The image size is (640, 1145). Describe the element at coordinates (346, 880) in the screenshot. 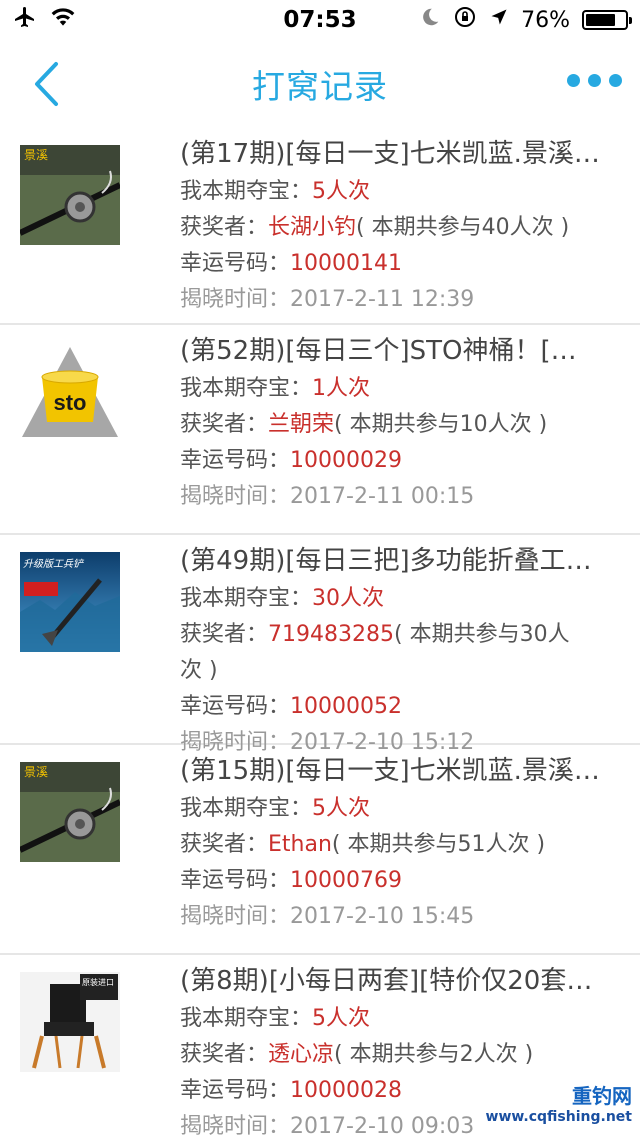

I see `lucky-number-value: 10000769` at that location.